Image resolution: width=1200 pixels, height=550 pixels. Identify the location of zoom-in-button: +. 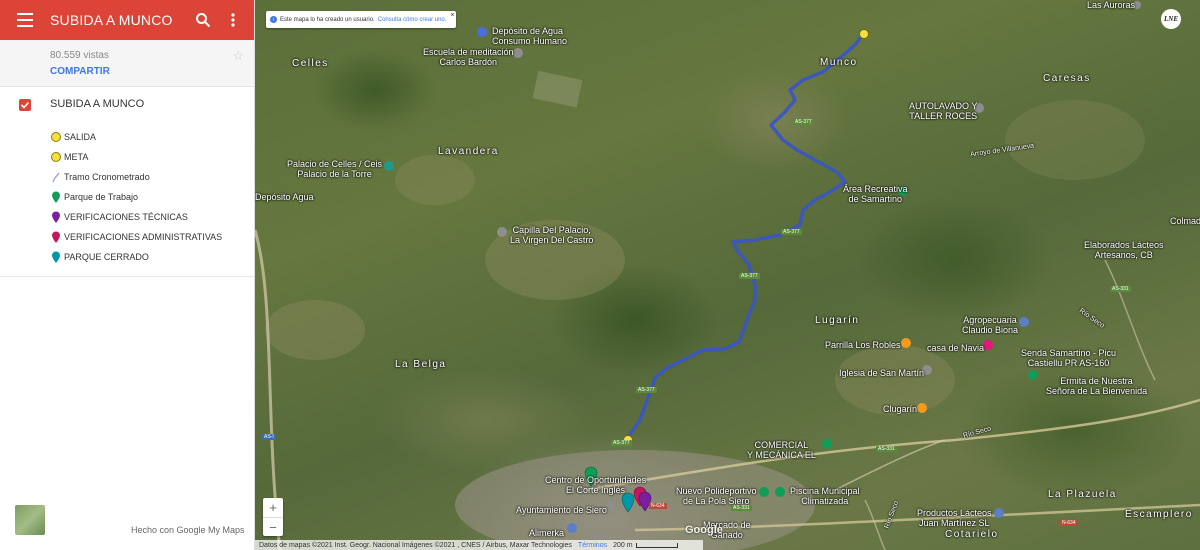
(273, 507).